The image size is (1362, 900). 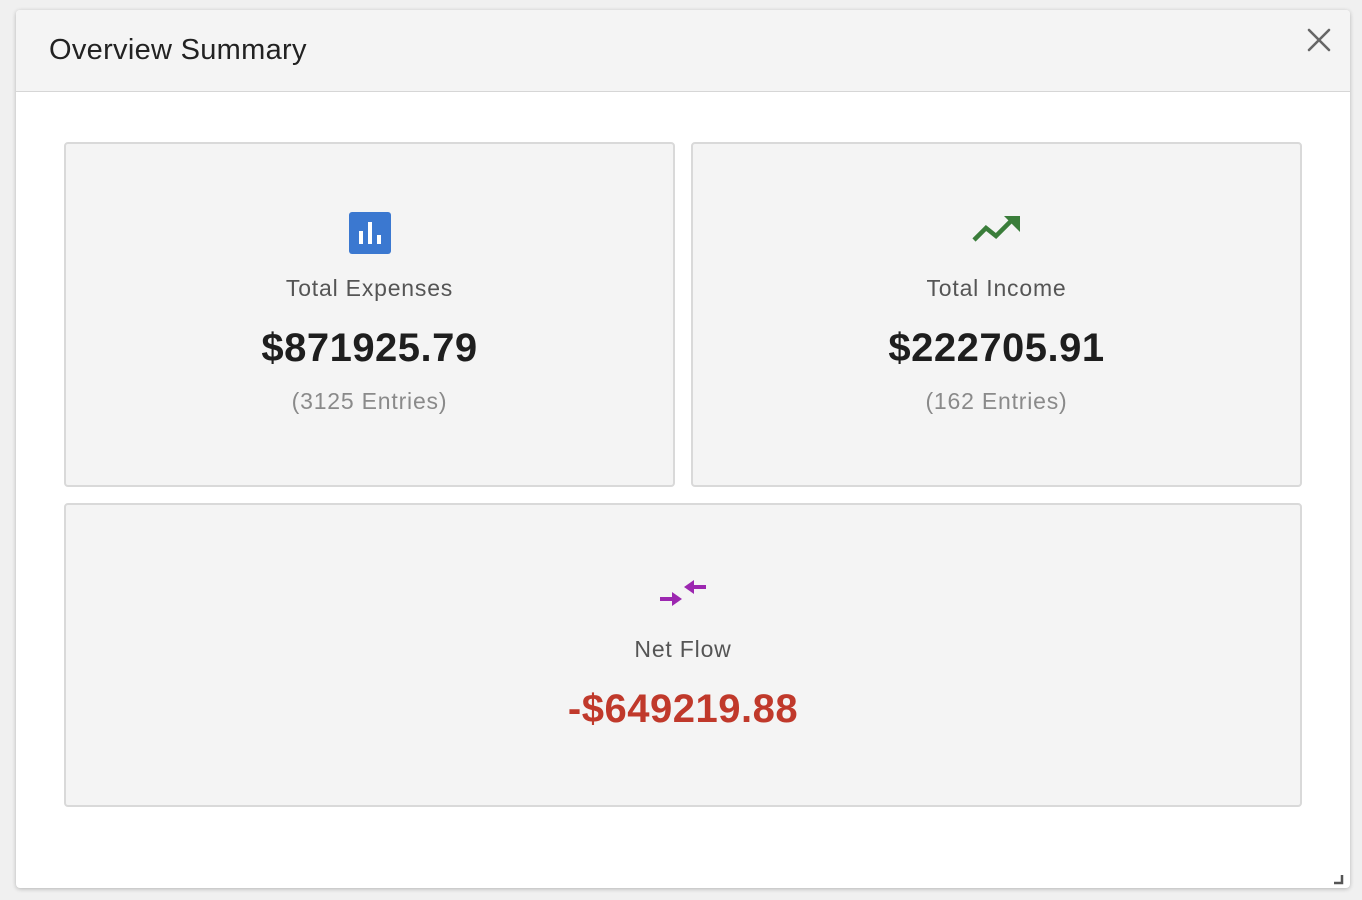 What do you see at coordinates (683, 596) in the screenshot?
I see `compare-arrows-icon` at bounding box center [683, 596].